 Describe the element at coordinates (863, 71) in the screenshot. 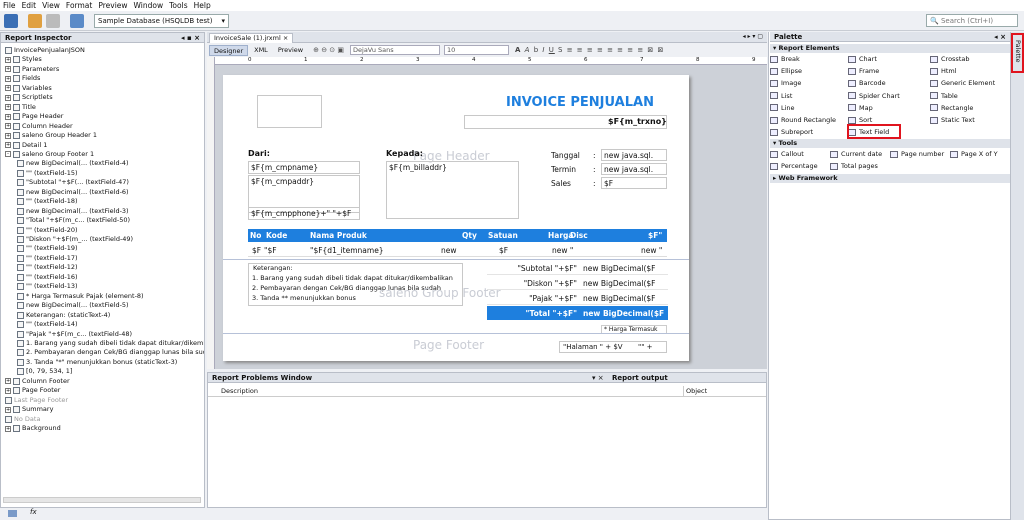

I see `palette-frame: Frame` at that location.